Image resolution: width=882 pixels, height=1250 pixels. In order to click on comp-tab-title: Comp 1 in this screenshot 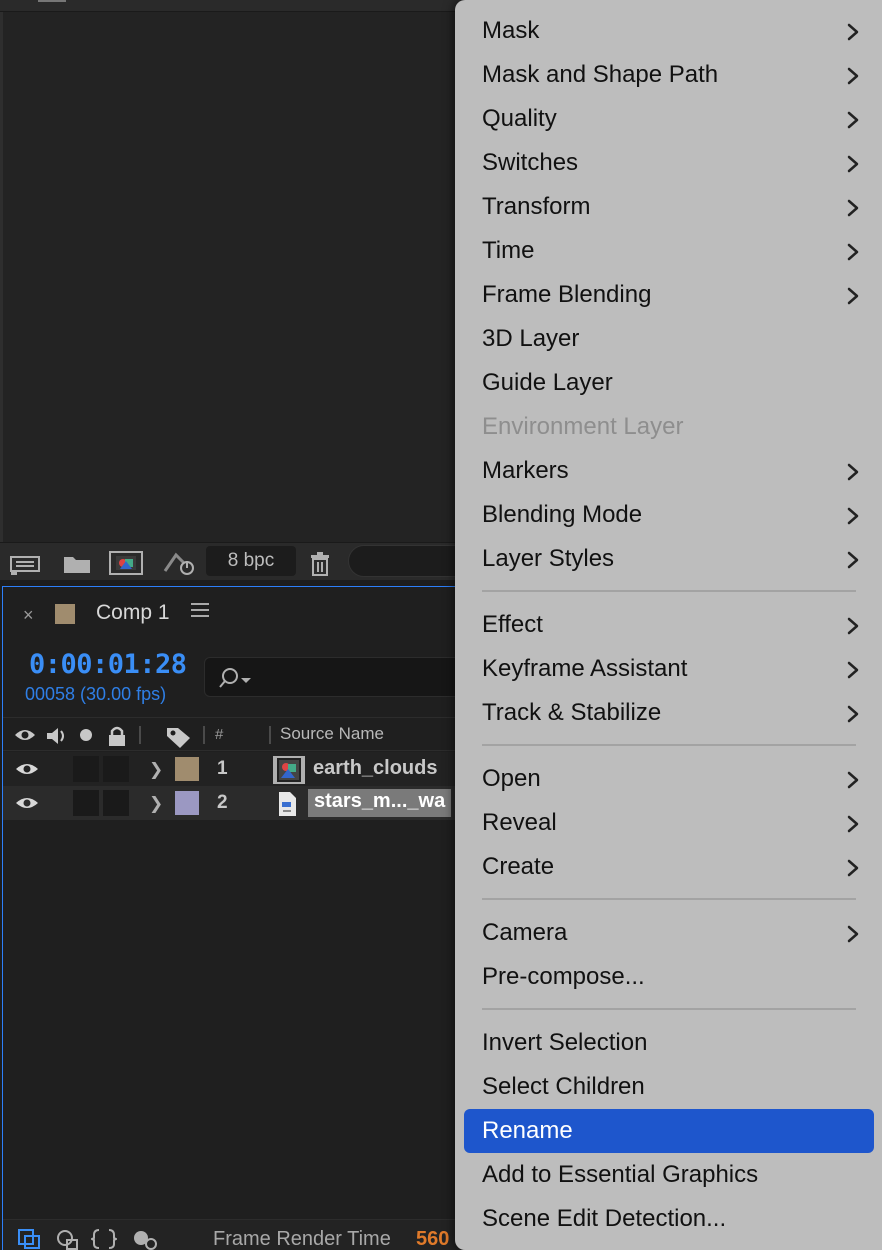, I will do `click(133, 613)`.